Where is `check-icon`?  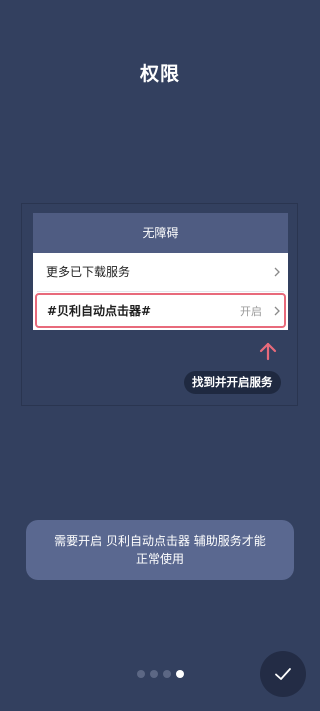
check-icon is located at coordinates (283, 674).